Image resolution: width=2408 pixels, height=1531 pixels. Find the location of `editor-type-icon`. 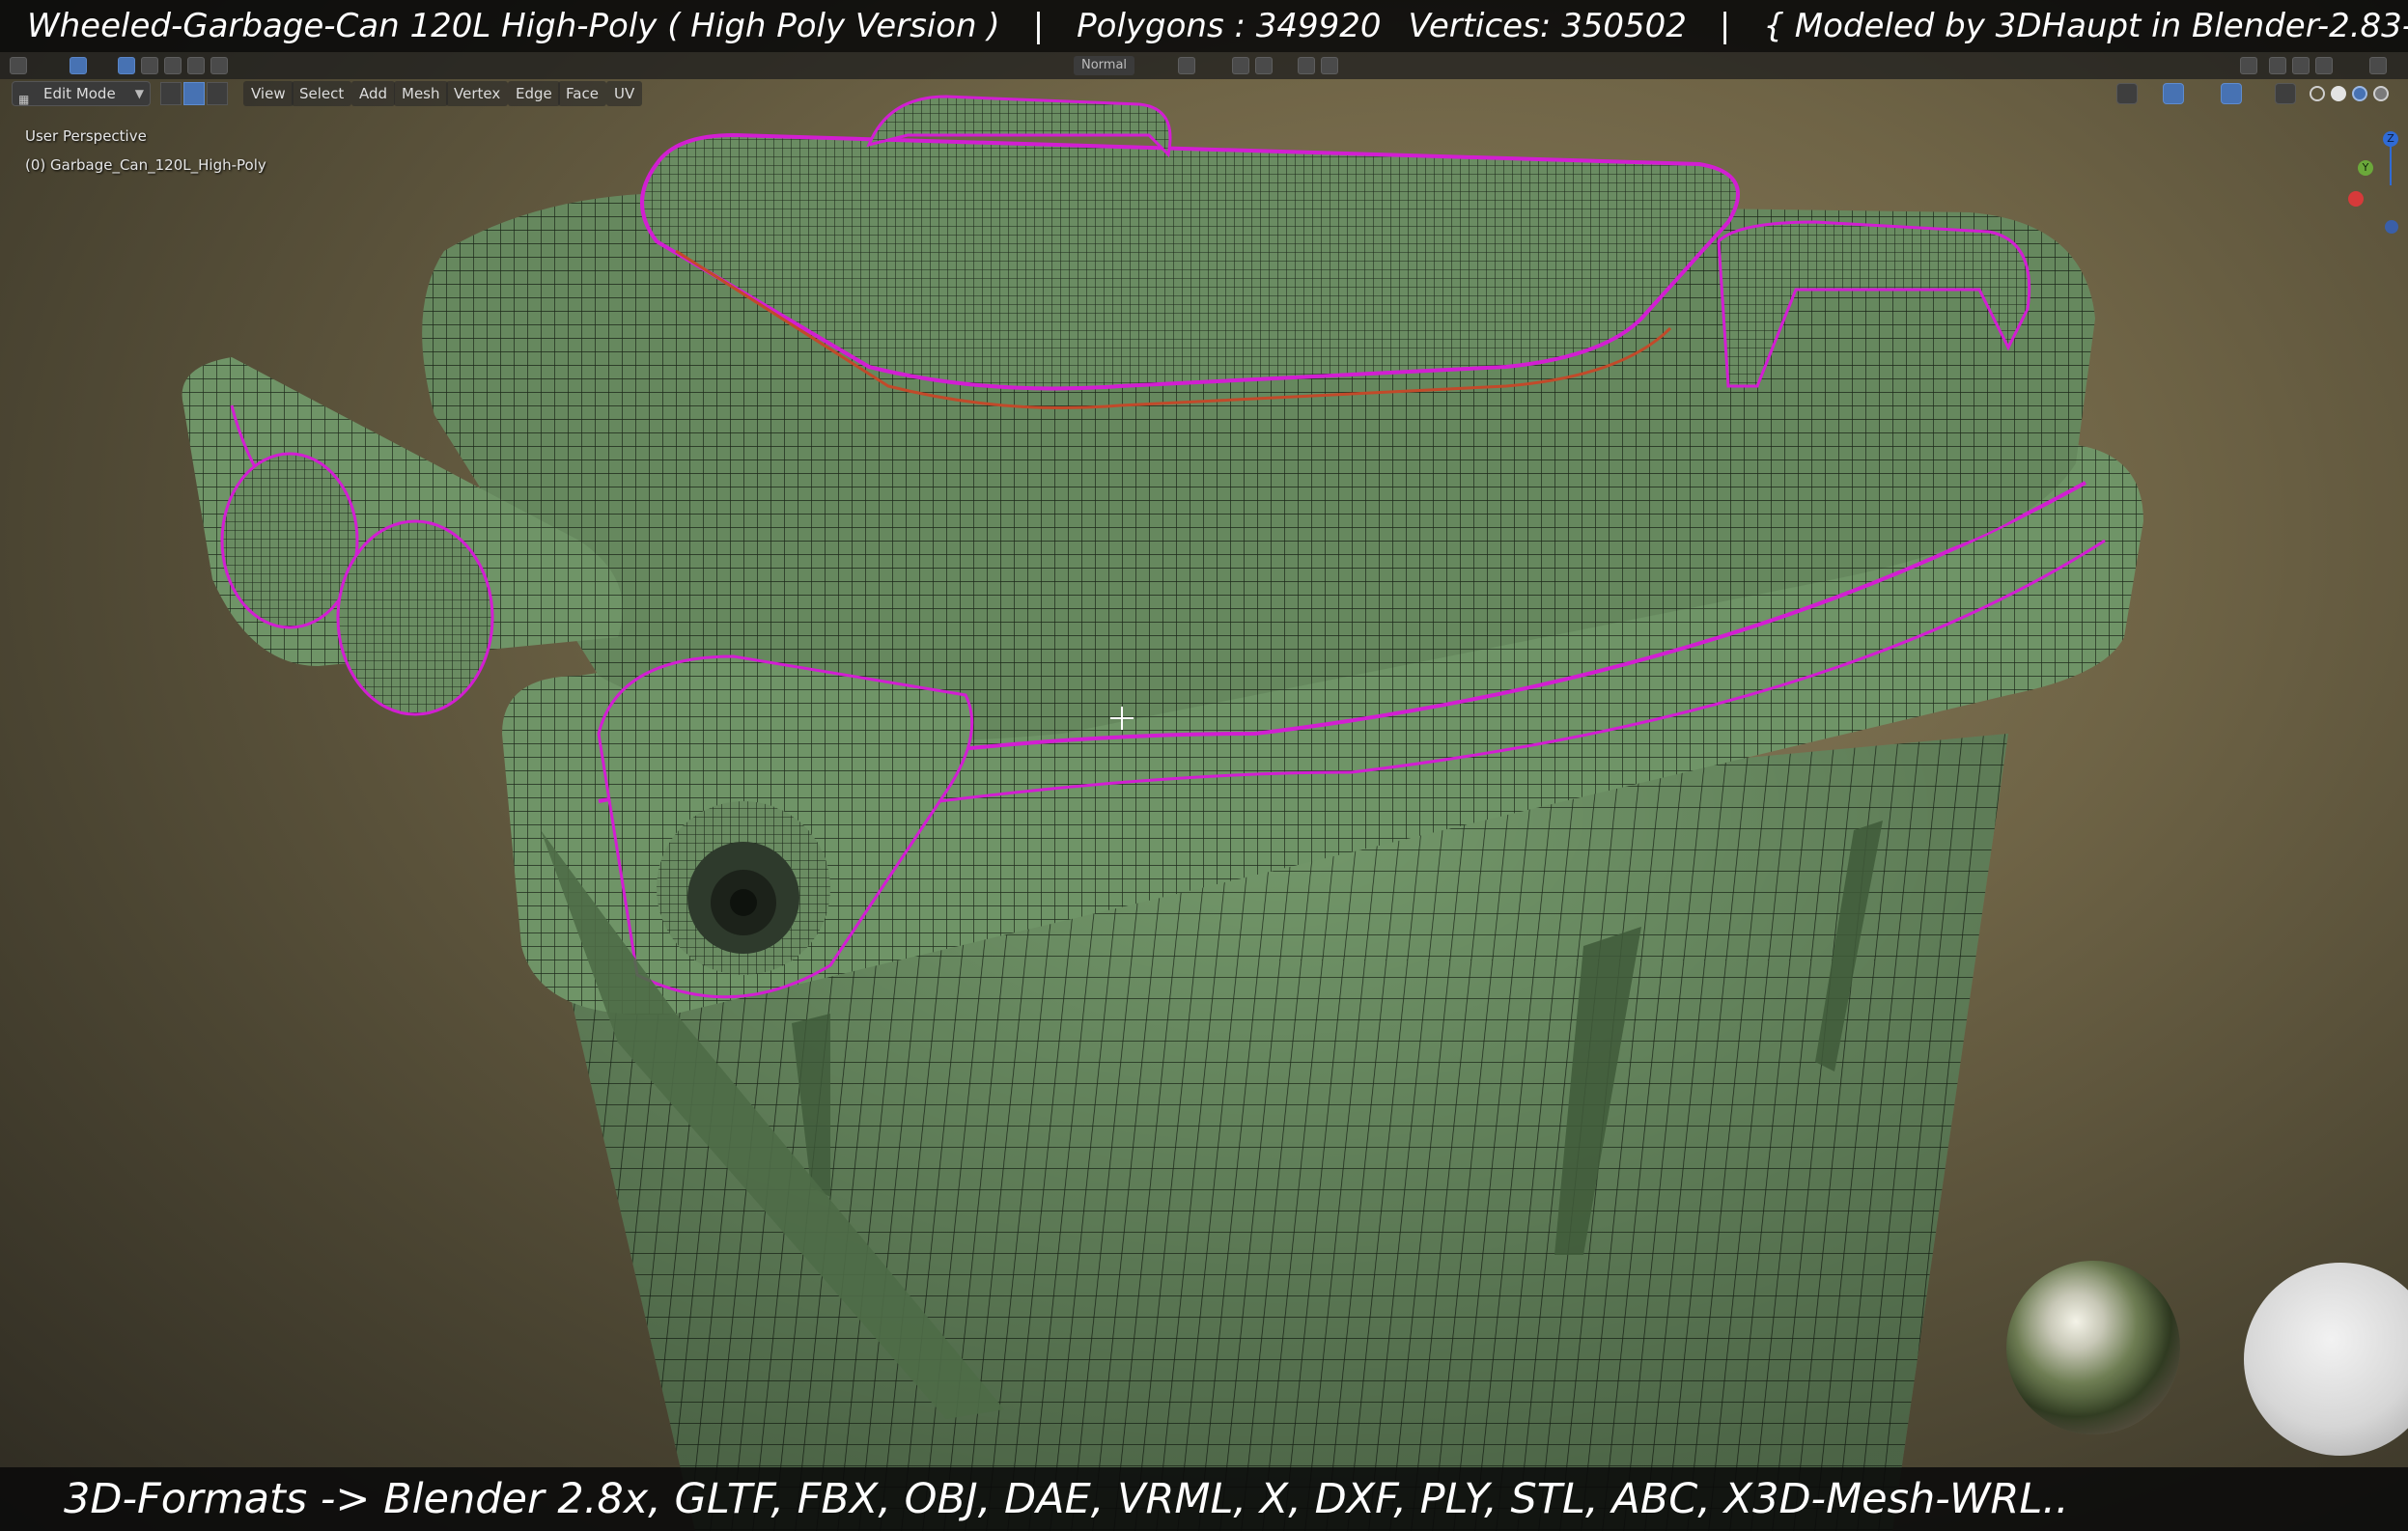

editor-type-icon is located at coordinates (19, 65).